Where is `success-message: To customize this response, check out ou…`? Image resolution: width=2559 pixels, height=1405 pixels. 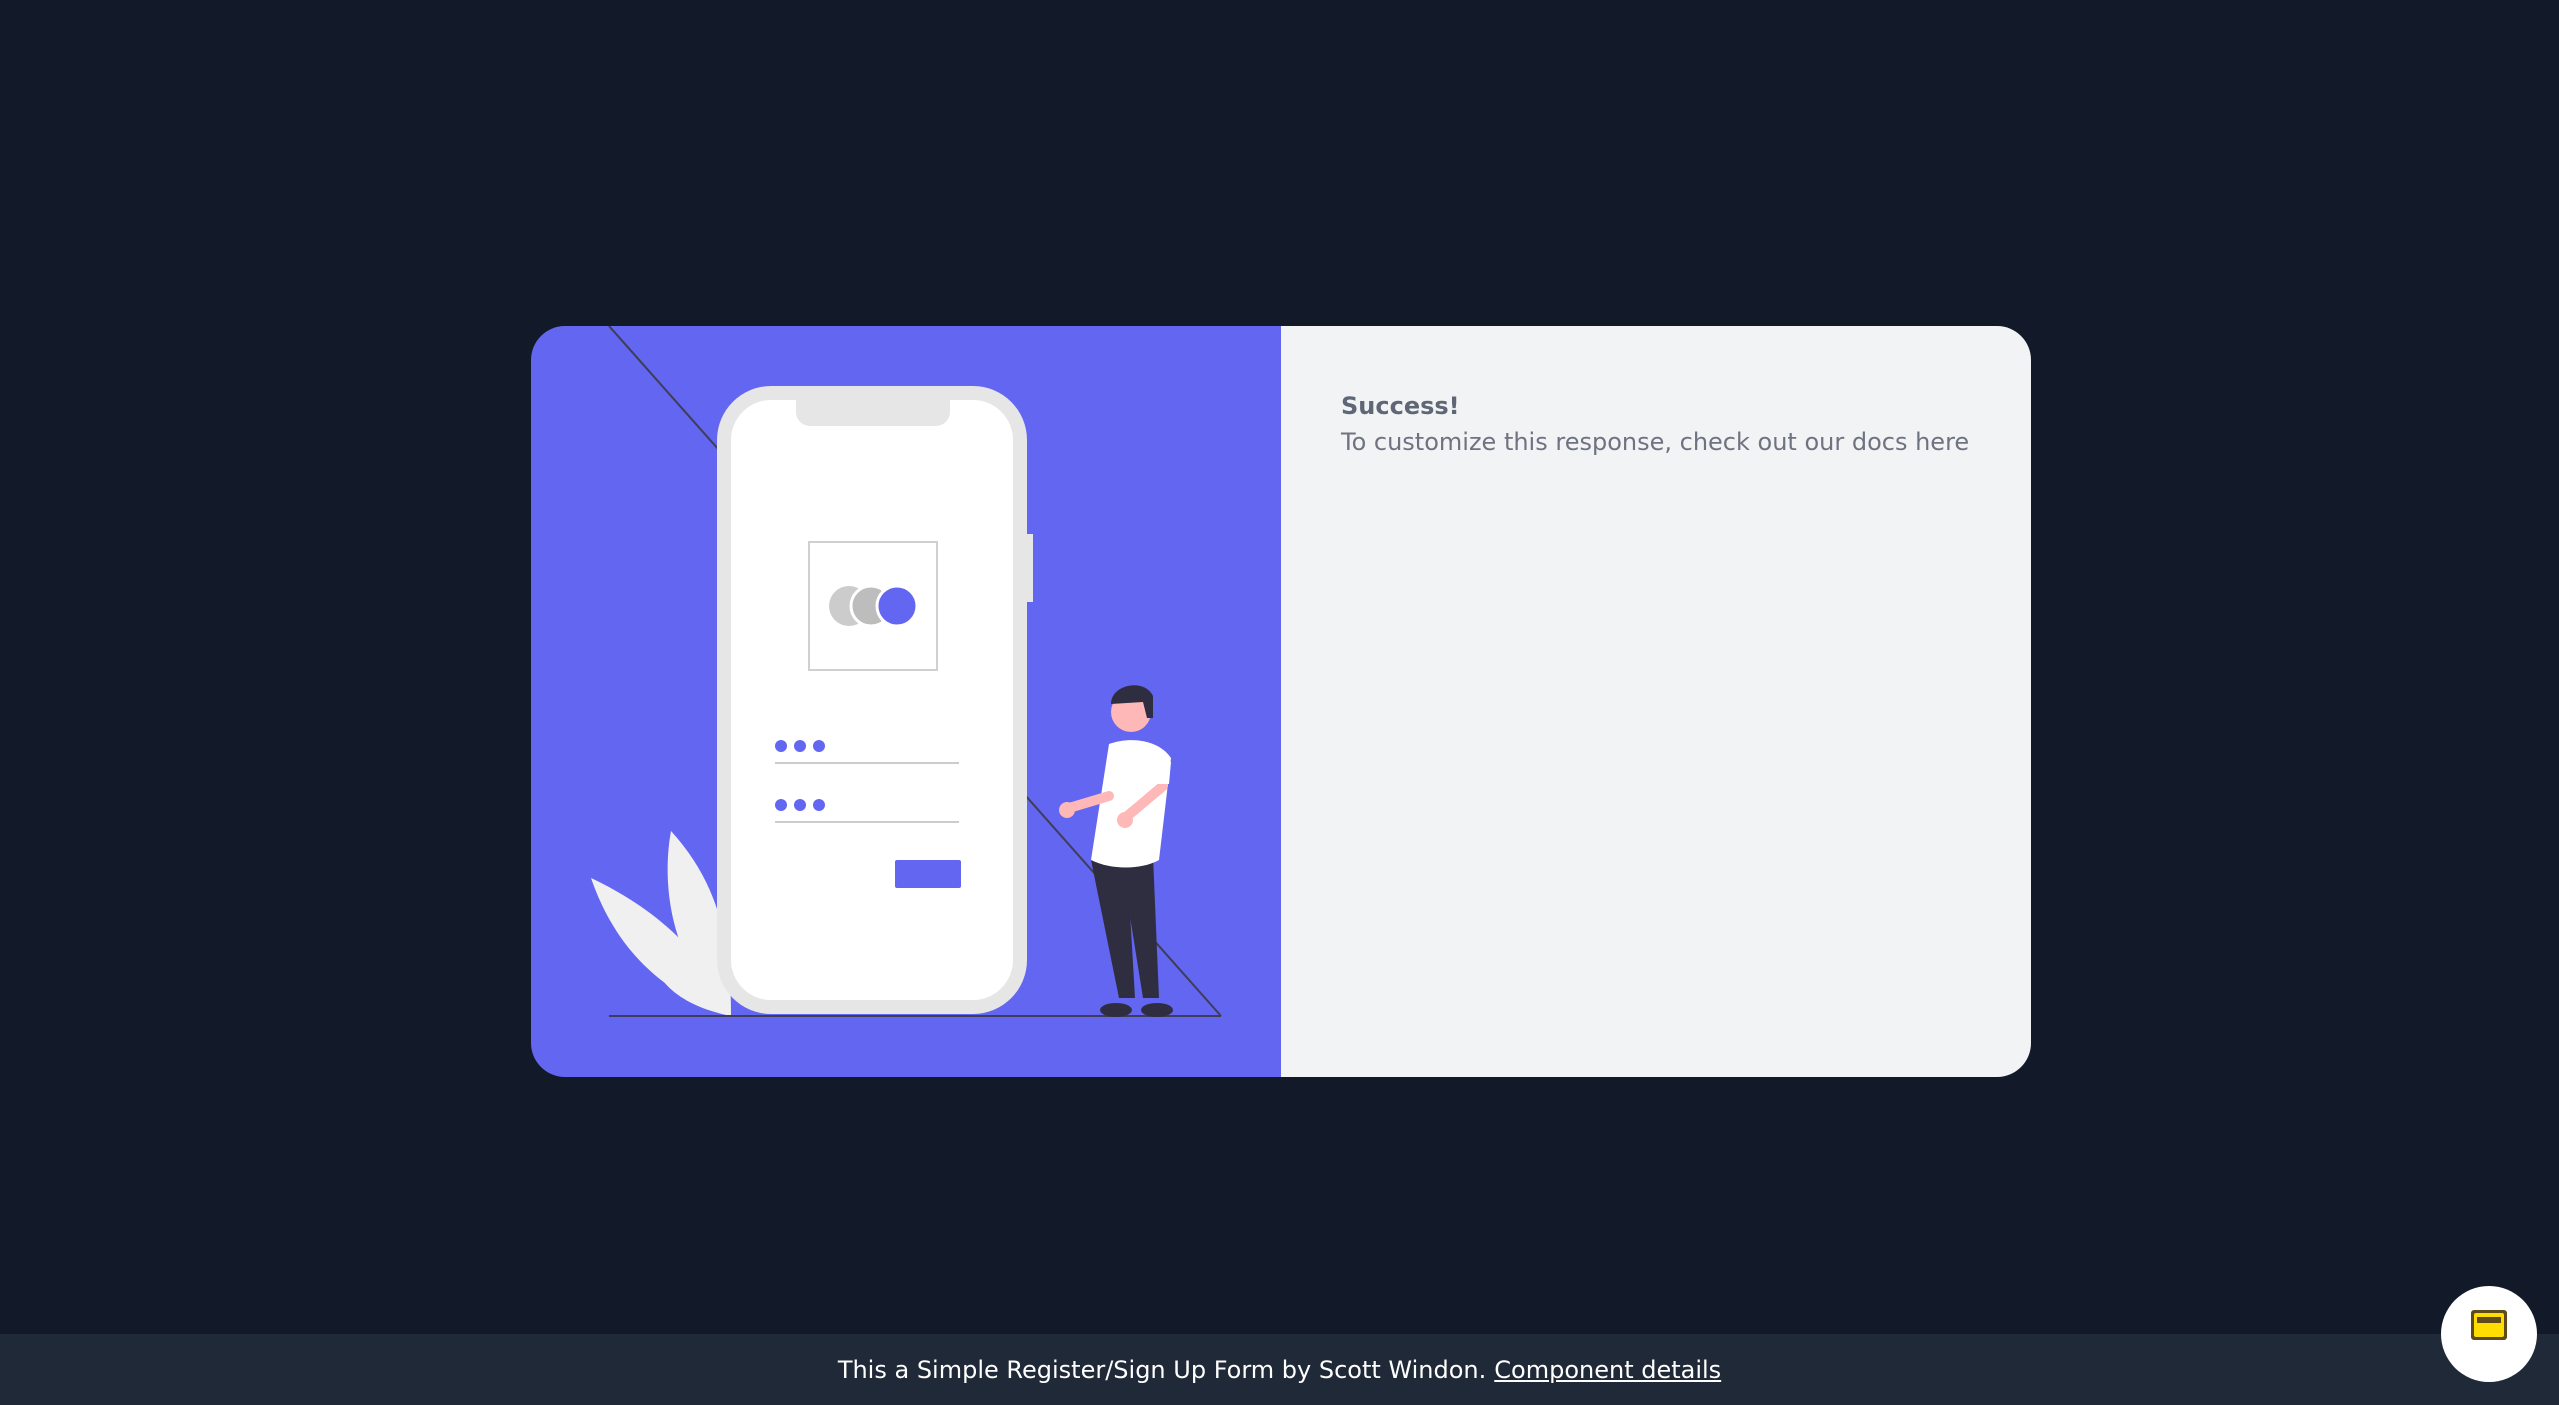
success-message: To customize this response, check out ou… is located at coordinates (1655, 442).